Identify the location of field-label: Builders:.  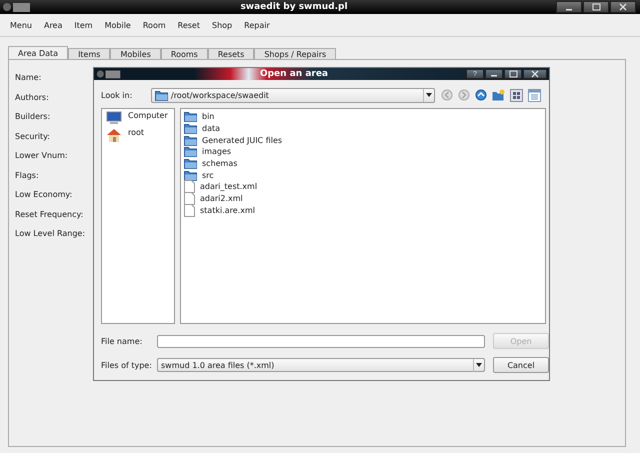
(33, 117).